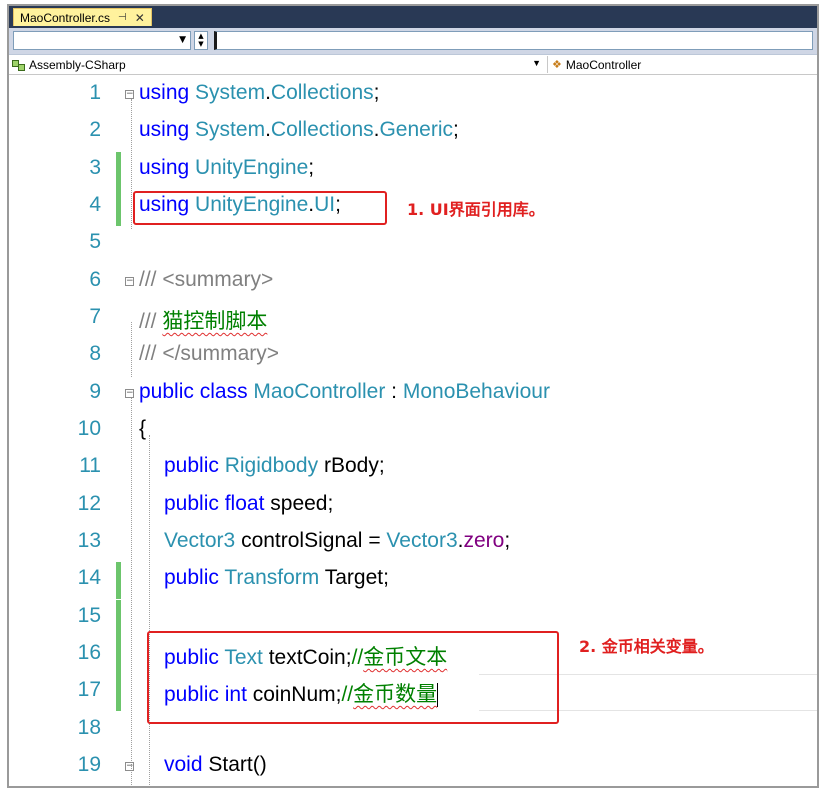 This screenshot has height=792, width=824. What do you see at coordinates (557, 65) in the screenshot?
I see `class-icon: ❖` at bounding box center [557, 65].